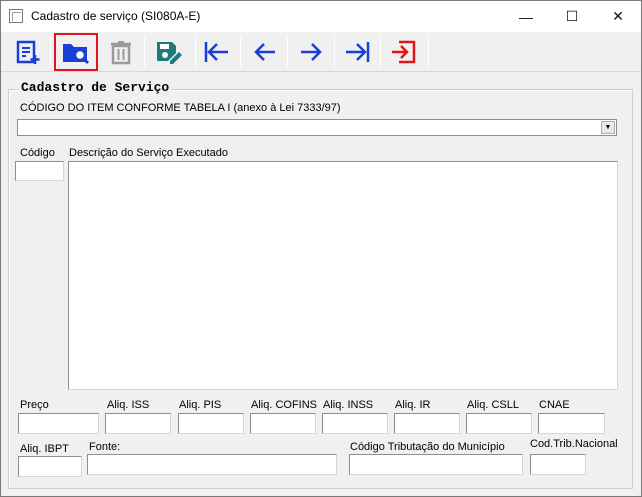 This screenshot has height=497, width=642. What do you see at coordinates (211, 423) in the screenshot?
I see `aliq-pis-field` at bounding box center [211, 423].